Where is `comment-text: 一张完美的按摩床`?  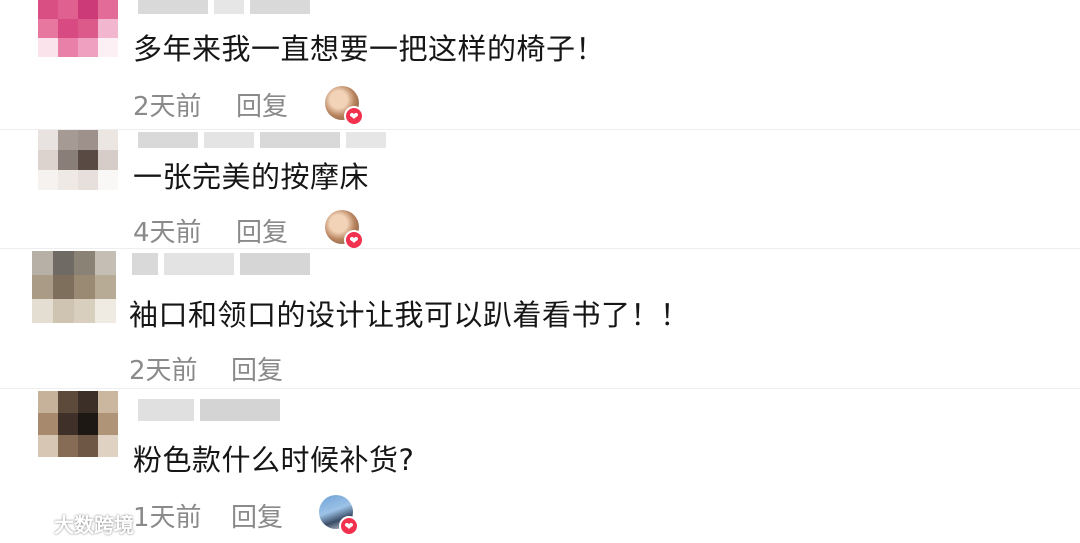 comment-text: 一张完美的按摩床 is located at coordinates (251, 177).